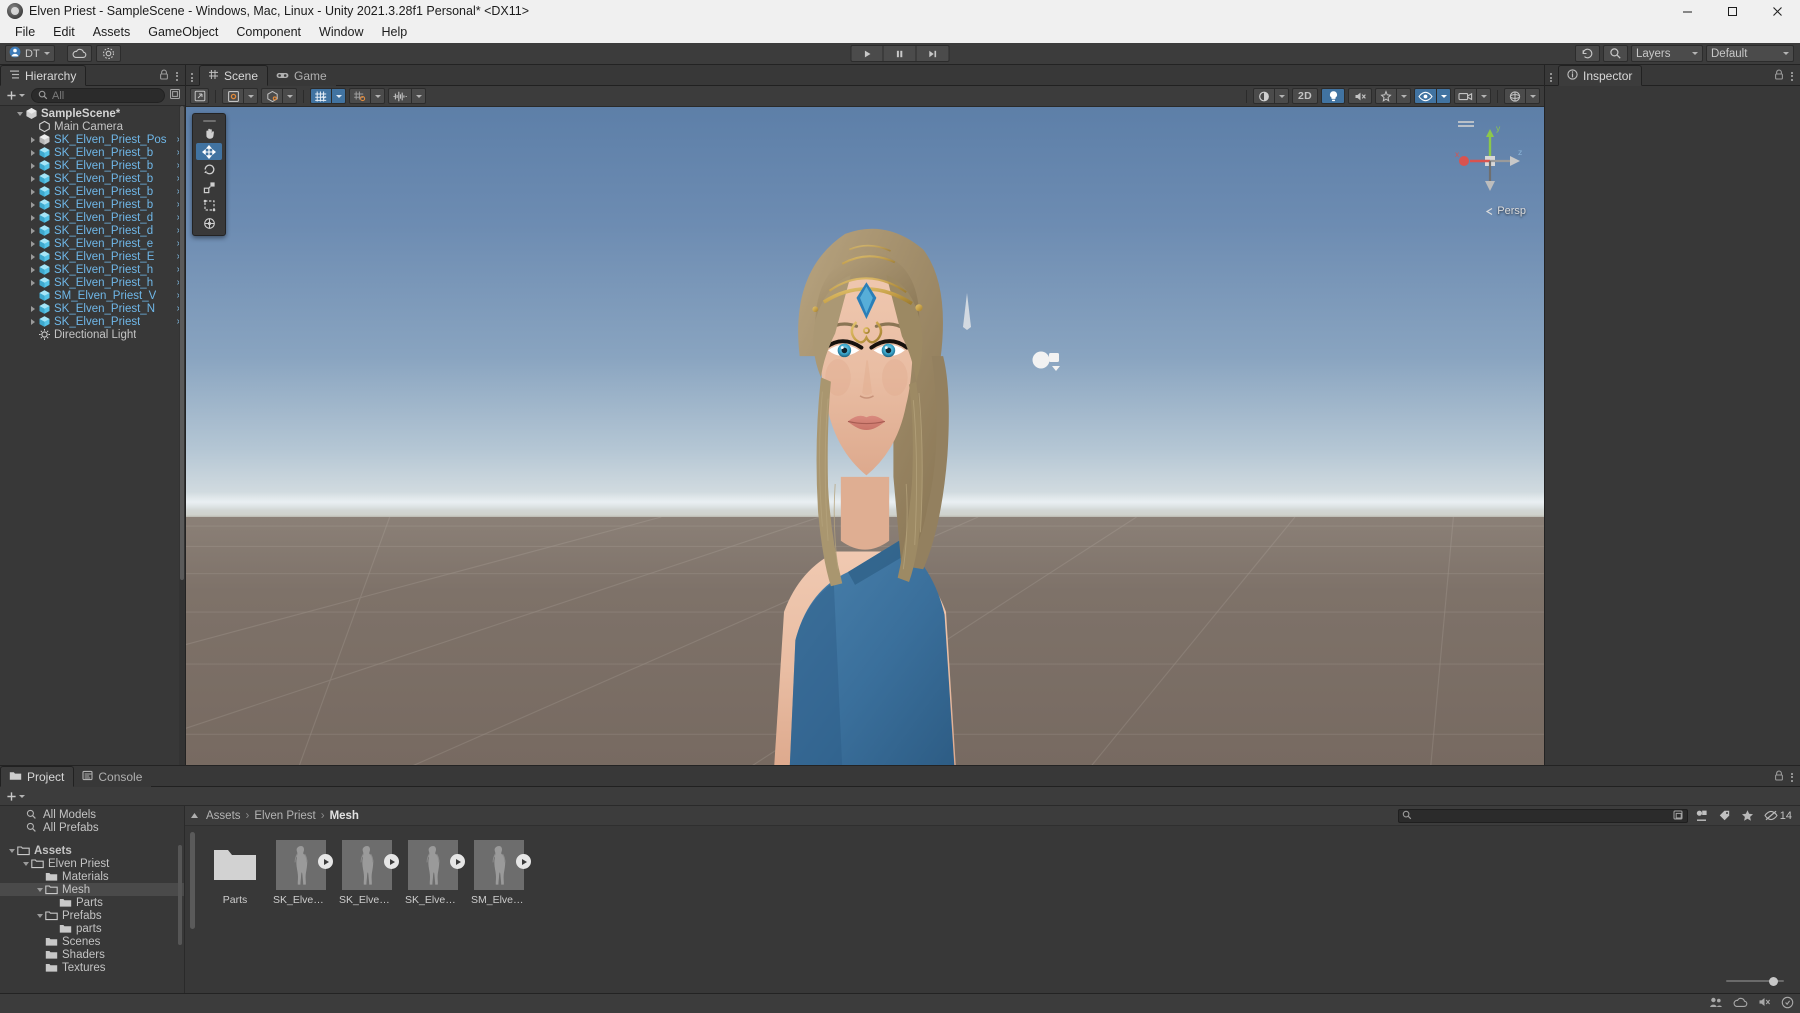 The height and width of the screenshot is (1013, 1800). What do you see at coordinates (1667, 53) in the screenshot?
I see `layers-dropdown: Layers` at bounding box center [1667, 53].